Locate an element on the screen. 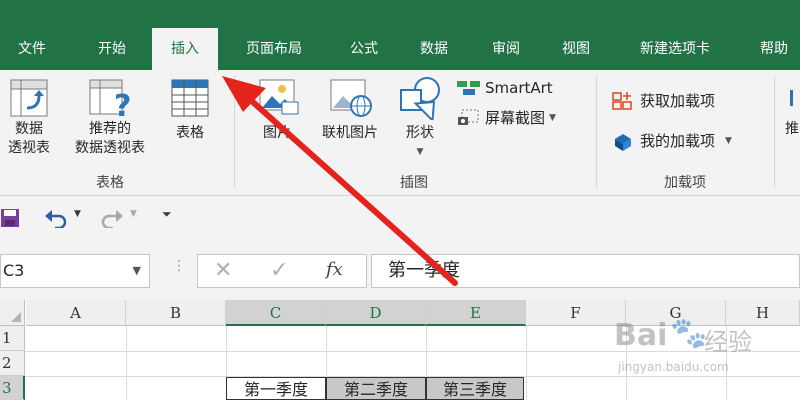 The height and width of the screenshot is (400, 800). recommended-charts-button: 推 is located at coordinates (792, 114).